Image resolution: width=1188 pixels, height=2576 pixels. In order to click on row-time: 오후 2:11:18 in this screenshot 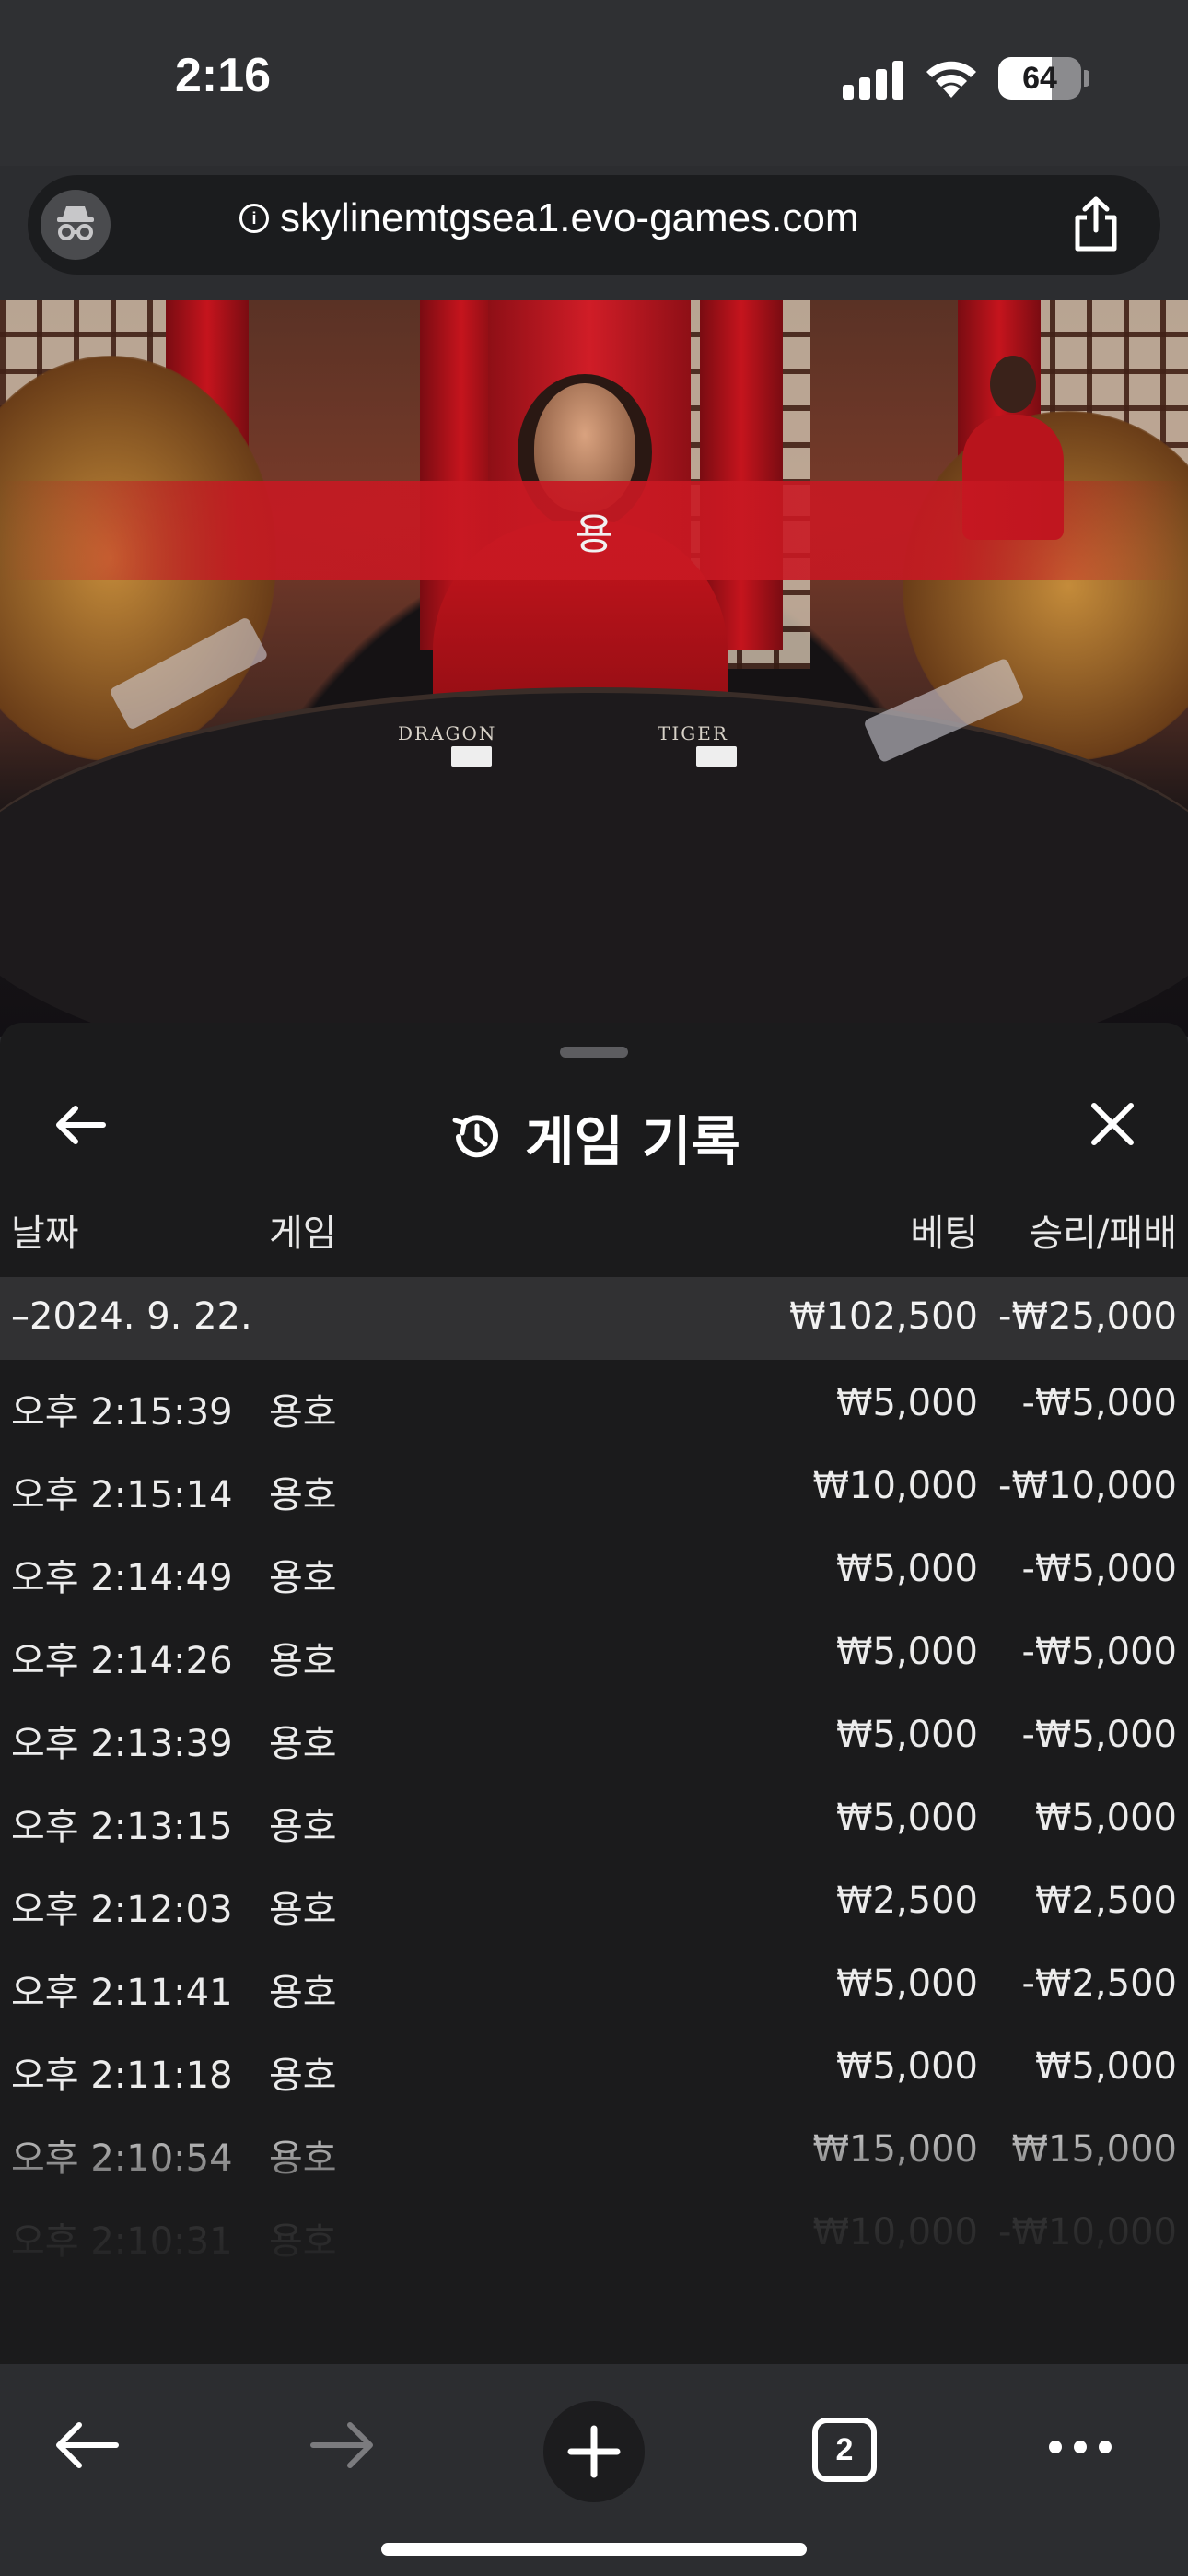, I will do `click(122, 2076)`.